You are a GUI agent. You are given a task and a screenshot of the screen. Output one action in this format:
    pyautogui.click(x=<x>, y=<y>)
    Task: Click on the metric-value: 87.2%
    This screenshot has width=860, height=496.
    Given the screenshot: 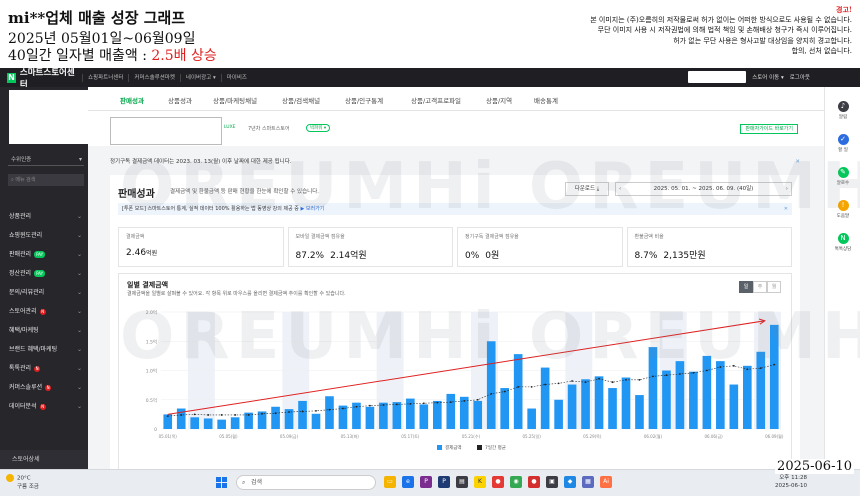 What is the action you would take?
    pyautogui.click(x=310, y=256)
    